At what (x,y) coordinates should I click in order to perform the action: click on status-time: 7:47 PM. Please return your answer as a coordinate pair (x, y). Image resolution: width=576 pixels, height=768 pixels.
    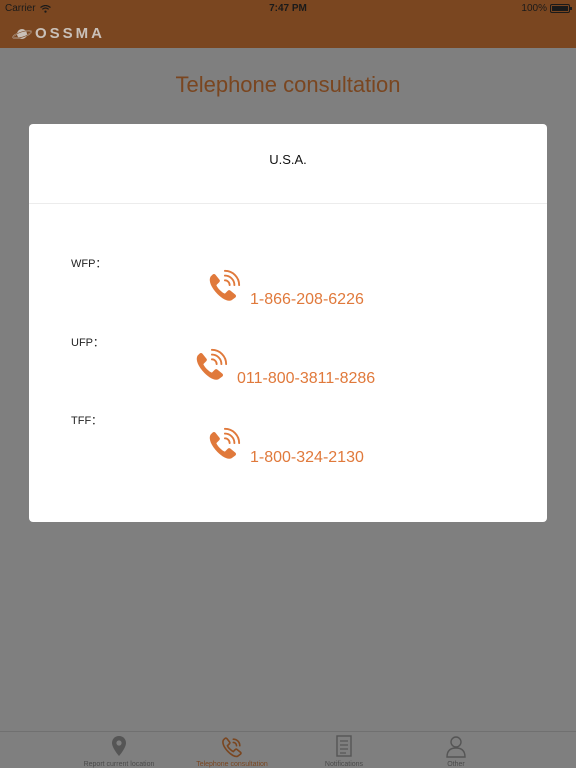
    Looking at the image, I should click on (288, 8).